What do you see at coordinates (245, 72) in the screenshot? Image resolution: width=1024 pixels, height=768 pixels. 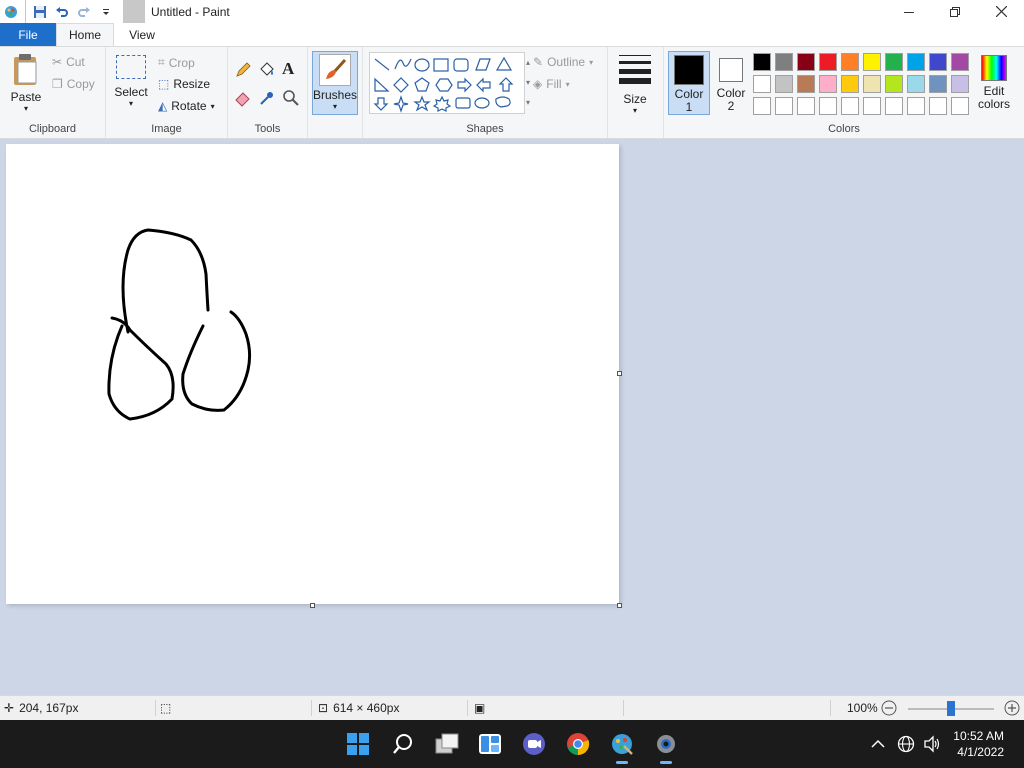 I see `pencil-icon` at bounding box center [245, 72].